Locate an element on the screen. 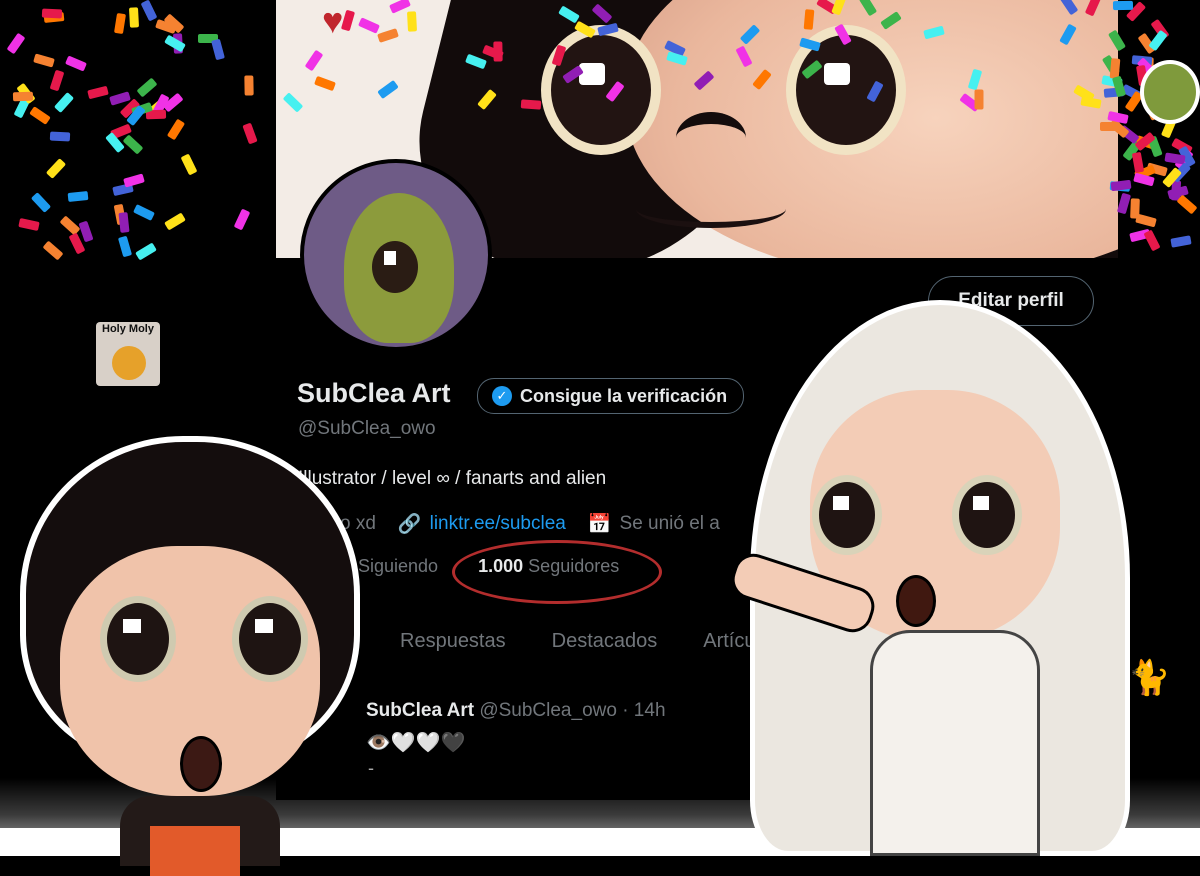  banner-nose is located at coordinates (711, 138).